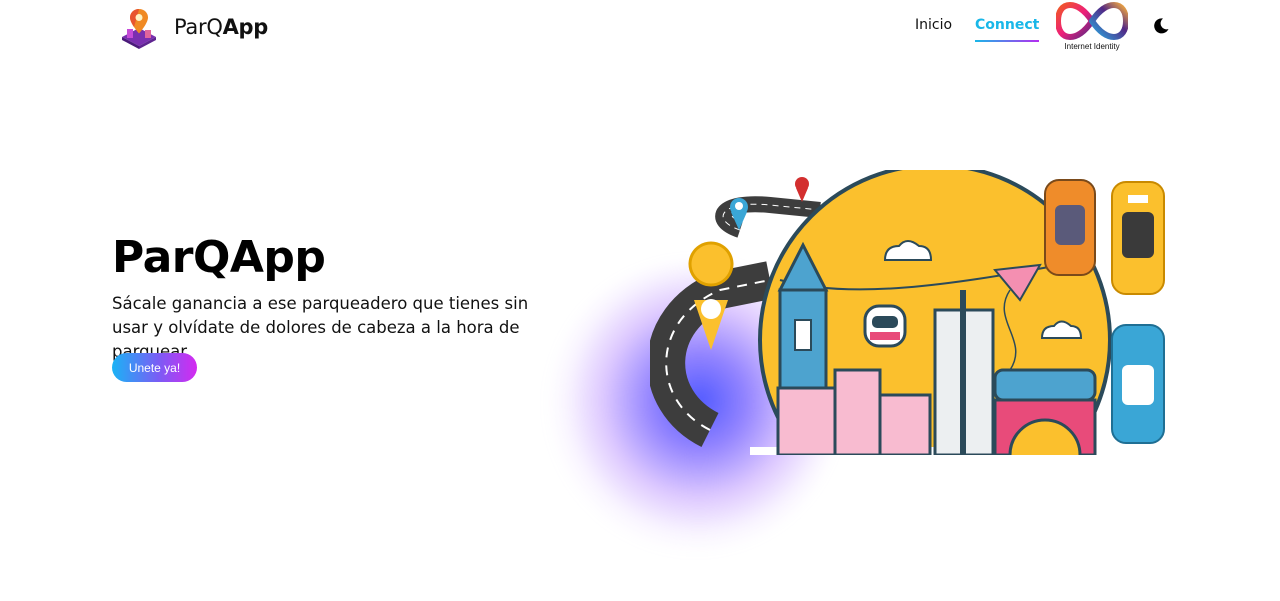 The image size is (1280, 601). I want to click on parking-map-pin-logo, so click(139, 29).